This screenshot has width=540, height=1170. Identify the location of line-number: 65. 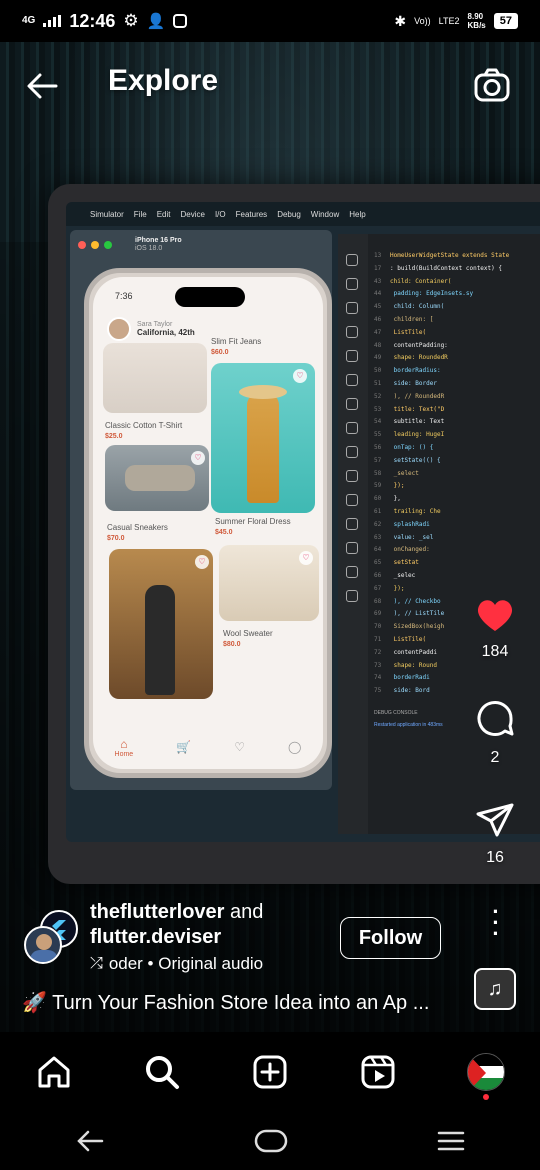
(378, 563).